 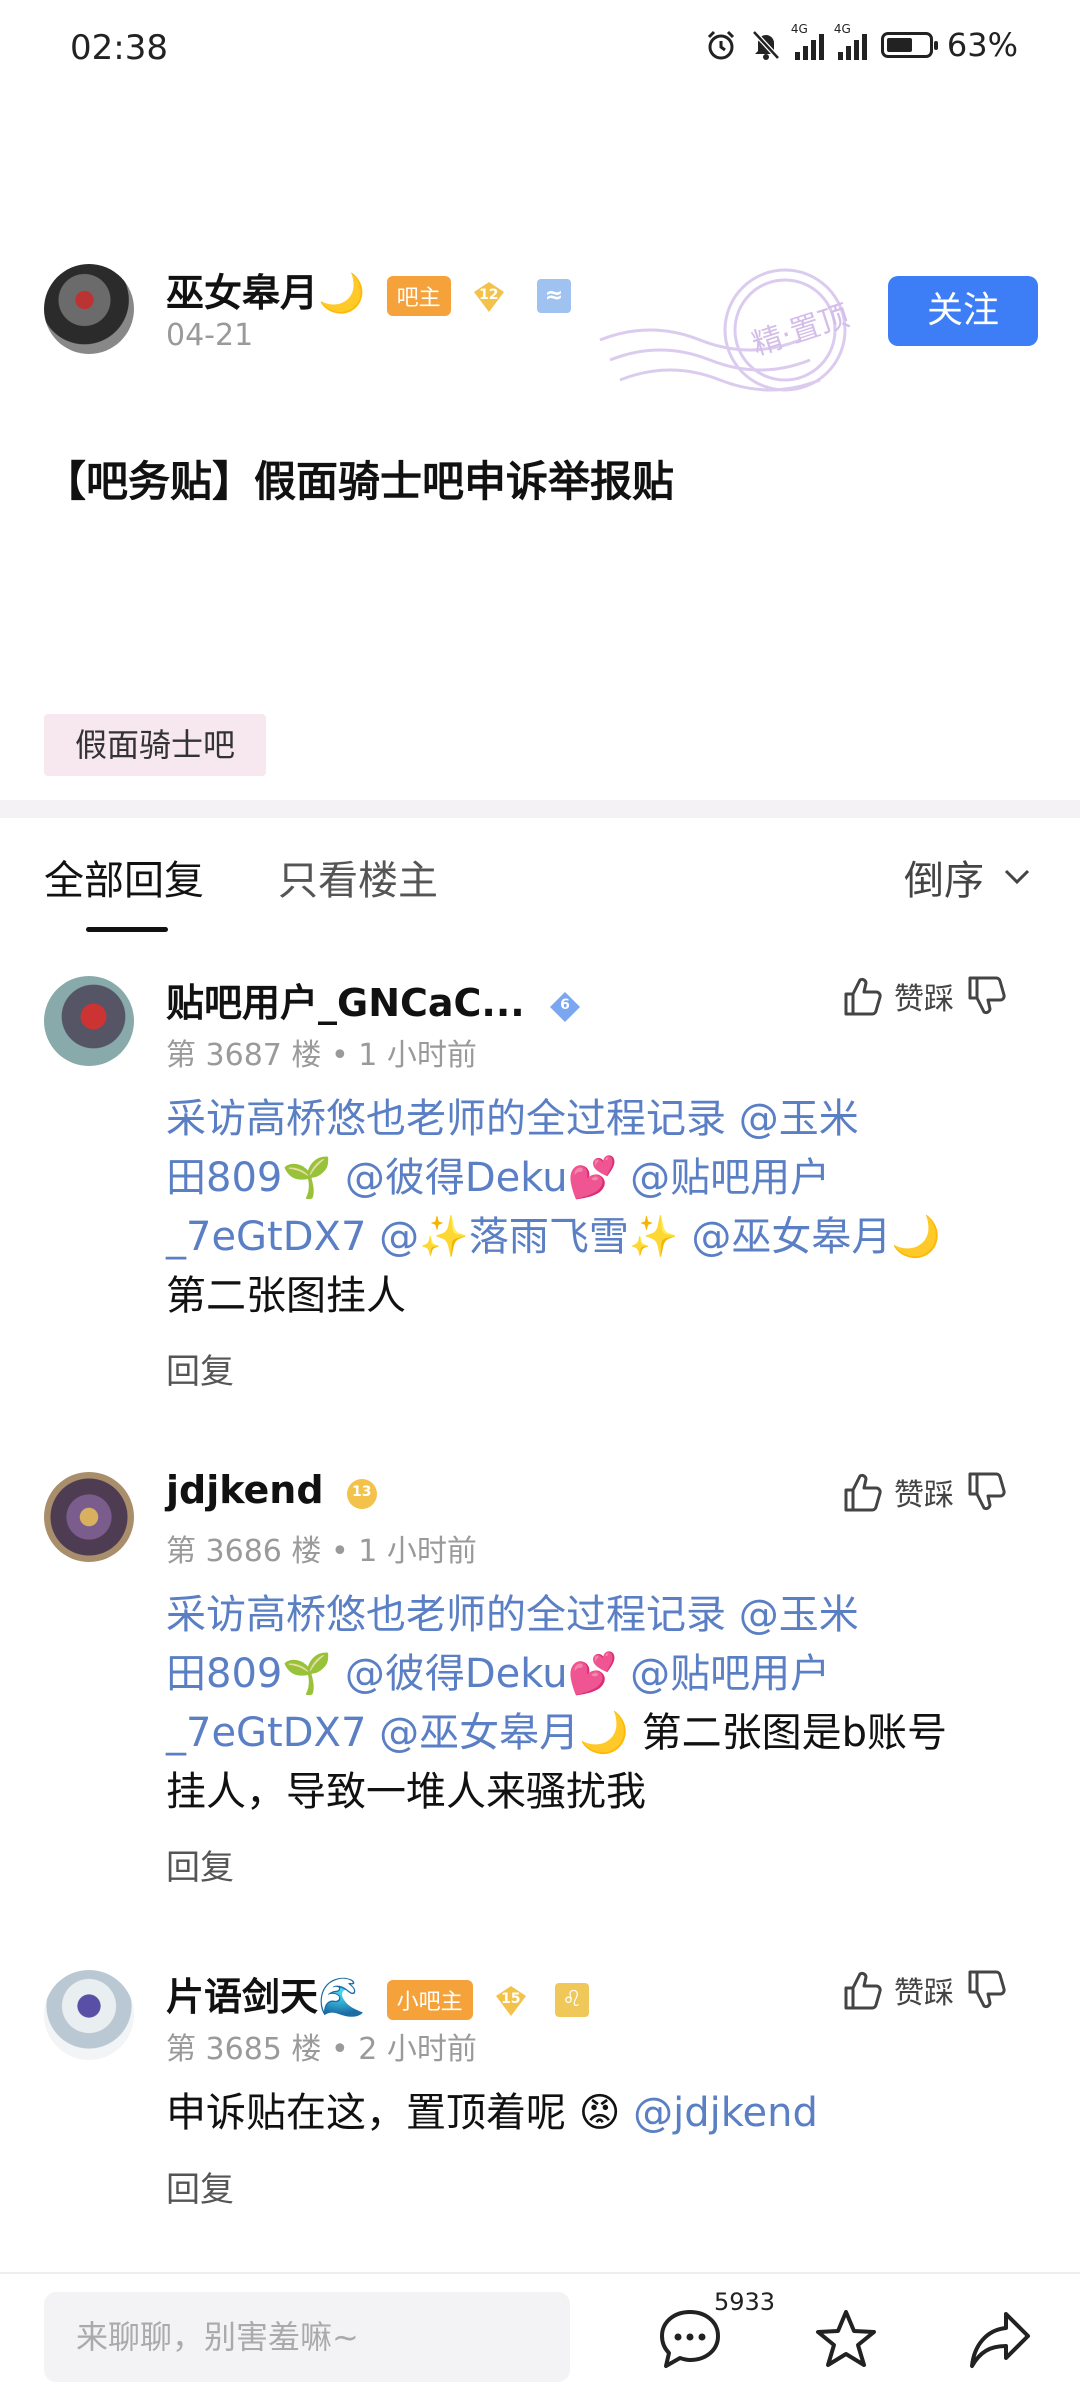 What do you see at coordinates (378, 1993) in the screenshot?
I see `reply-author-row: 片语剑天🌊 小吧主 15 ♌` at bounding box center [378, 1993].